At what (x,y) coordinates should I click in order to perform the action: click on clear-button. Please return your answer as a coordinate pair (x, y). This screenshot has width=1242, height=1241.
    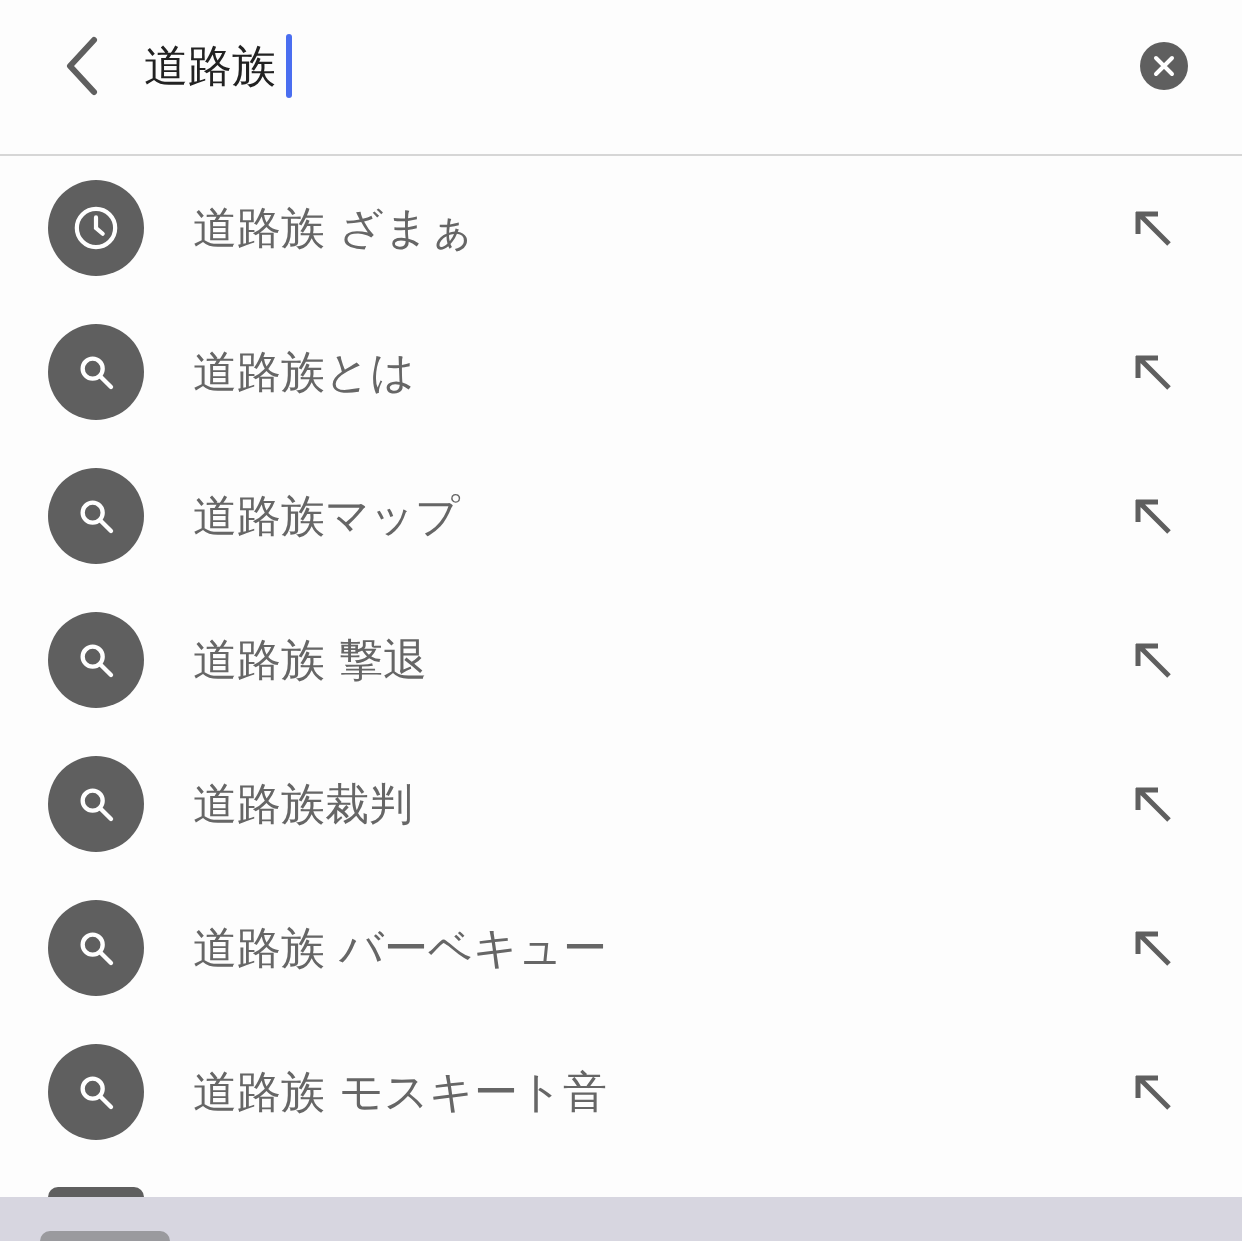
    Looking at the image, I should click on (1164, 66).